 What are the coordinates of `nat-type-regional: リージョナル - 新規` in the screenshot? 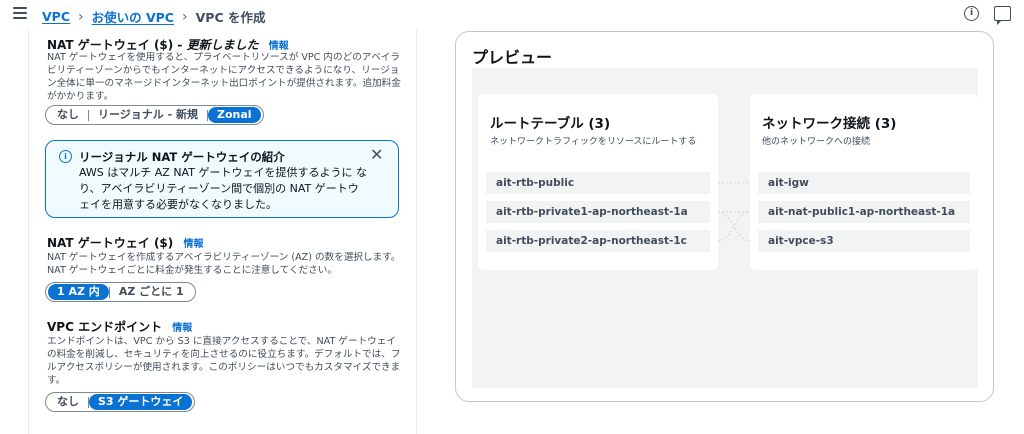 It's located at (148, 115).